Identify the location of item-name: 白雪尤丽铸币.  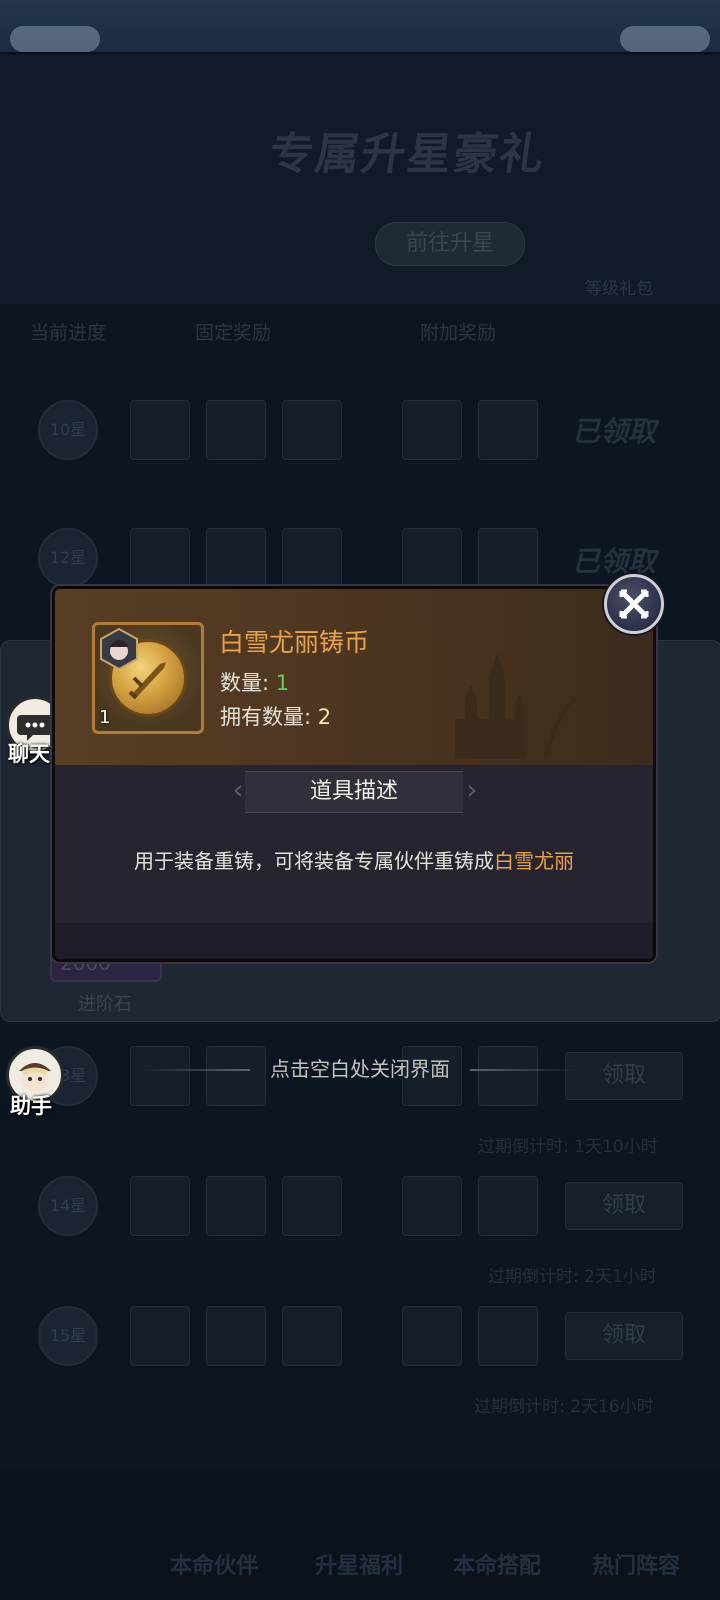
(294, 642).